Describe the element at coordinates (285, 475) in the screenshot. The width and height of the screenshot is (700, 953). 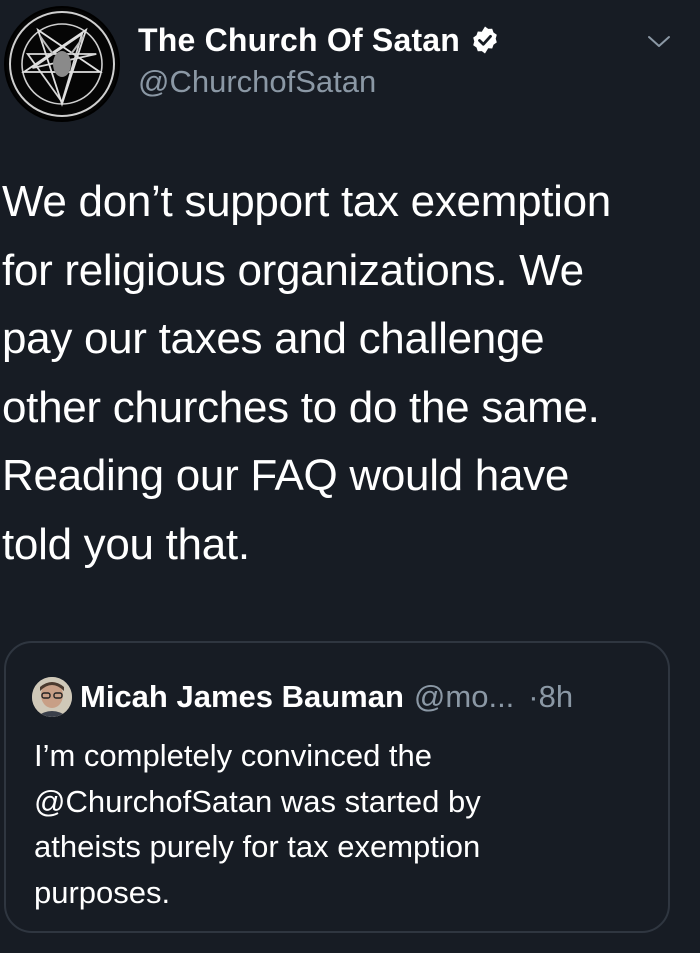
I see `tweet-text-line: Reading our FAQ would have` at that location.